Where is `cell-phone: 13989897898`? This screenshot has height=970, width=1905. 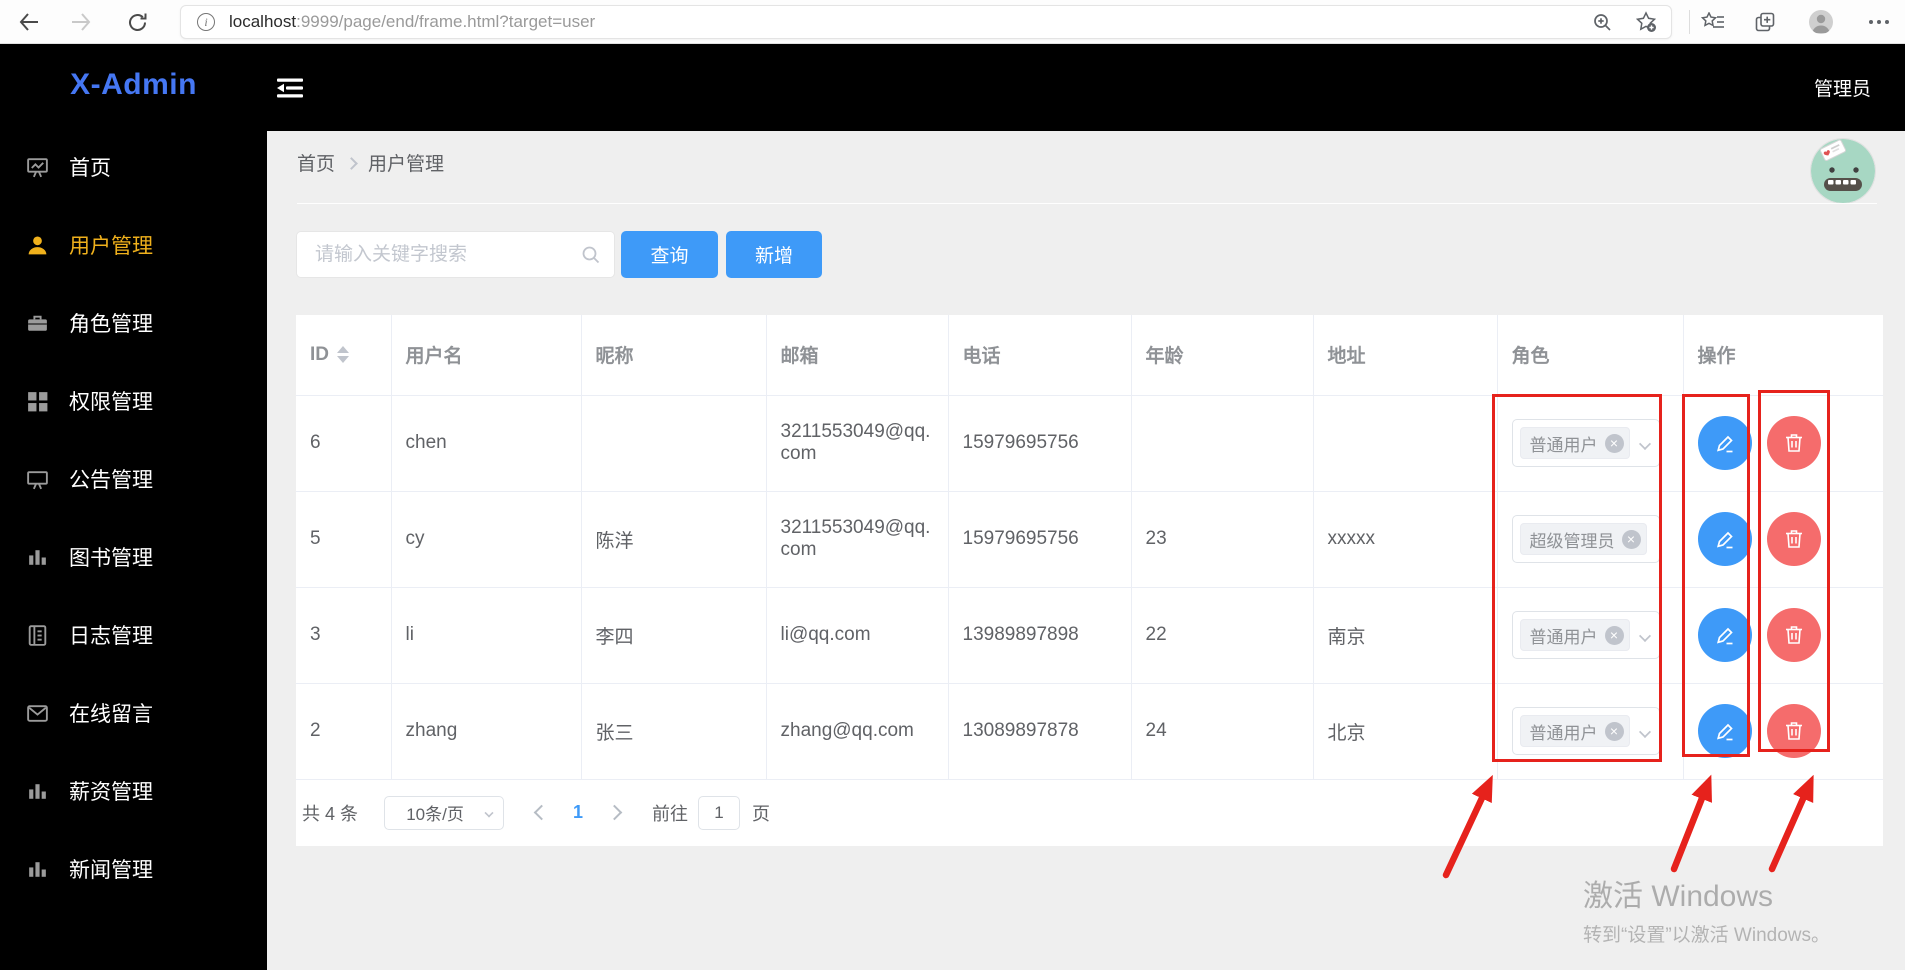 cell-phone: 13989897898 is located at coordinates (1040, 635).